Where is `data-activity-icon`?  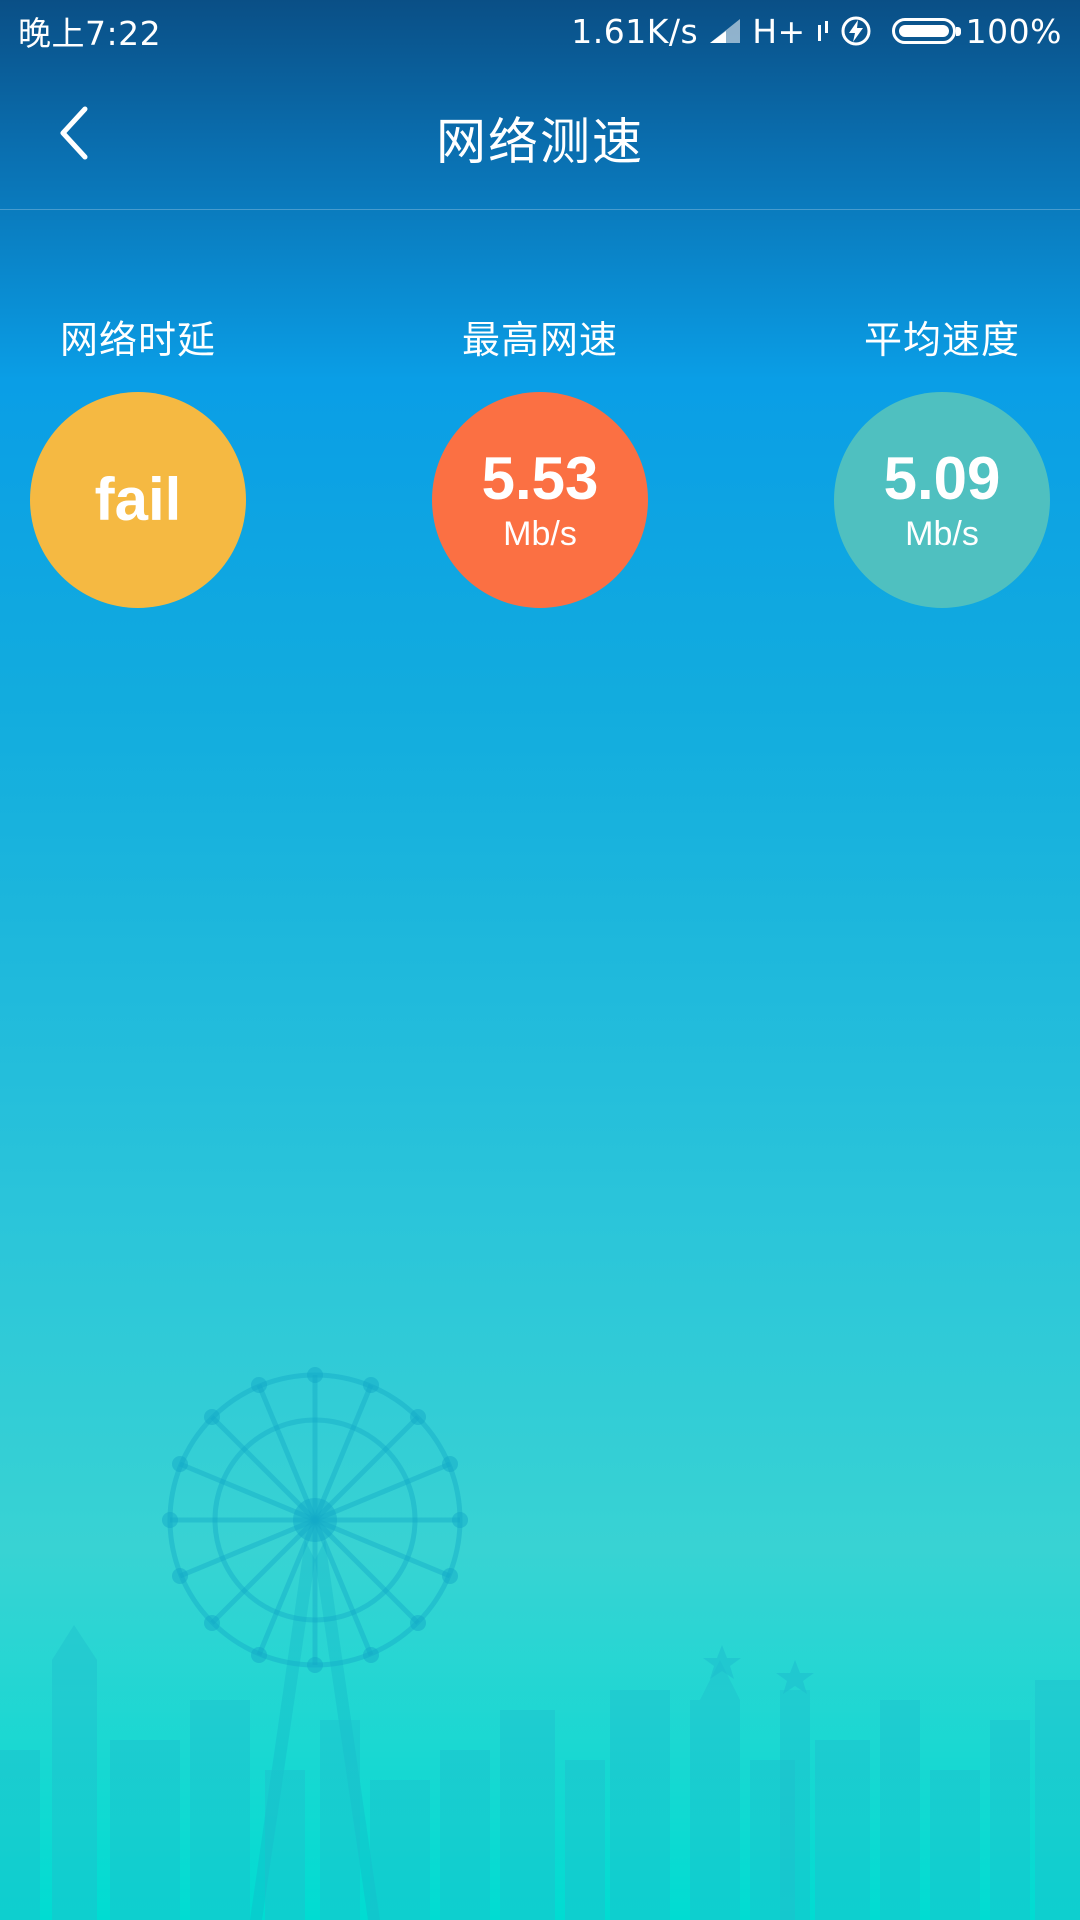
data-activity-icon is located at coordinates (822, 31).